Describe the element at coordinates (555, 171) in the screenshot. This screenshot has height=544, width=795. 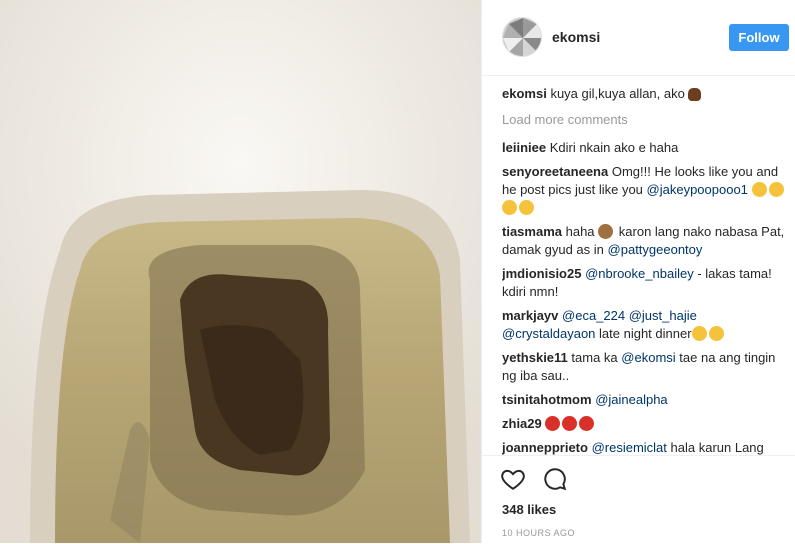
I see `comment-username: senyoreetaneena` at that location.